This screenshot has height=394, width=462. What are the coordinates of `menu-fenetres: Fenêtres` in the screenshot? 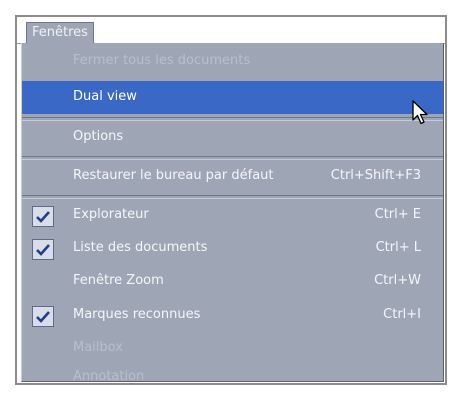 It's located at (60, 32).